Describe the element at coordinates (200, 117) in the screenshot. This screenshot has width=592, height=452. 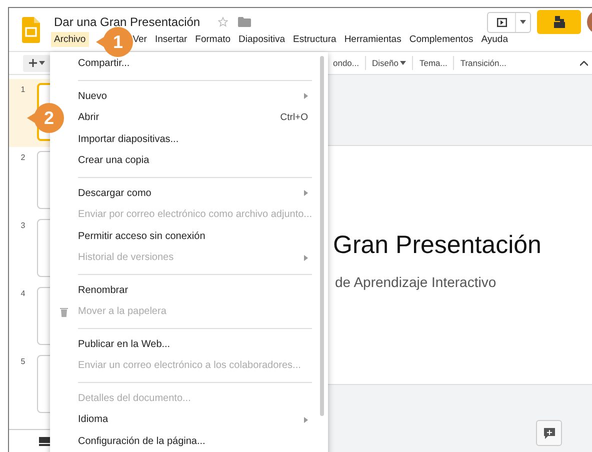
I see `menu-item: Abrir Ctrl+O` at that location.